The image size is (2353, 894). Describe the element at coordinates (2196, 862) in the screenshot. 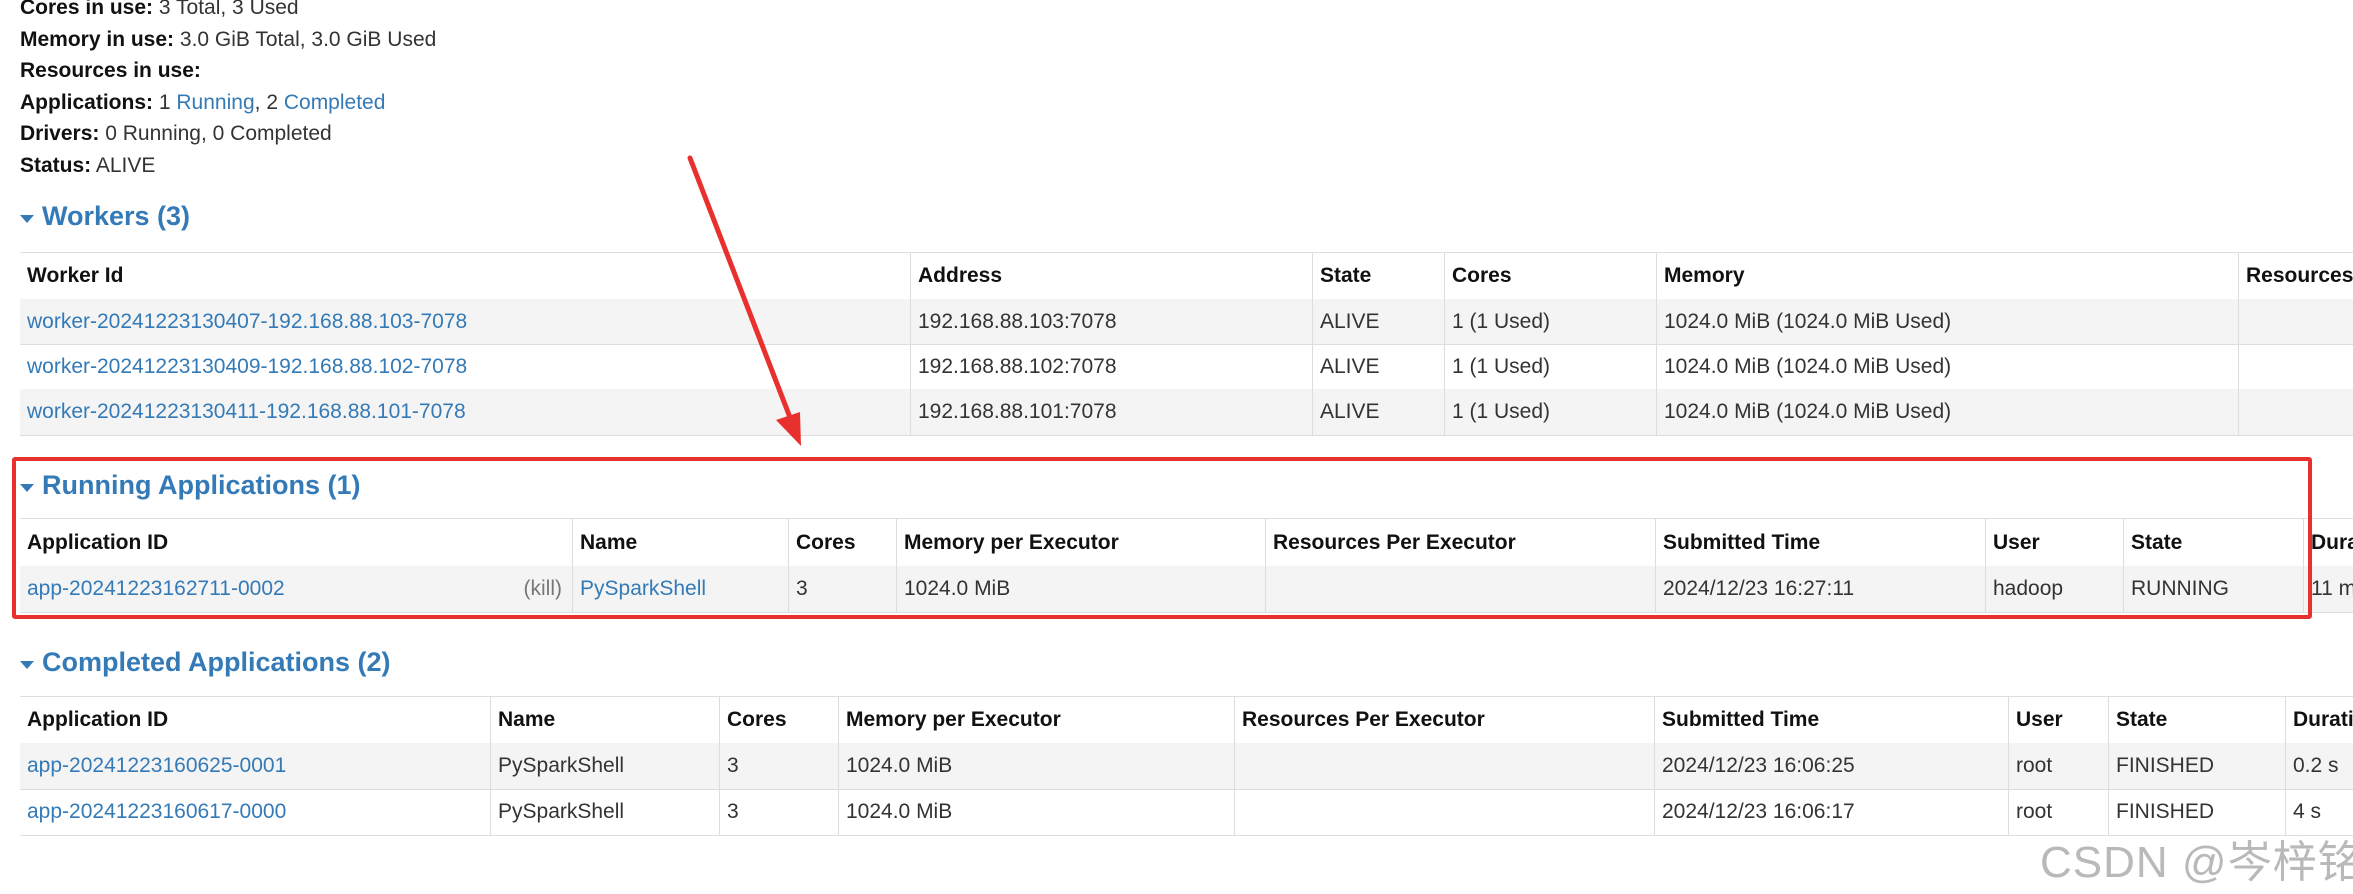

I see `csdn-watermark: CSDN @岑梓铭` at that location.